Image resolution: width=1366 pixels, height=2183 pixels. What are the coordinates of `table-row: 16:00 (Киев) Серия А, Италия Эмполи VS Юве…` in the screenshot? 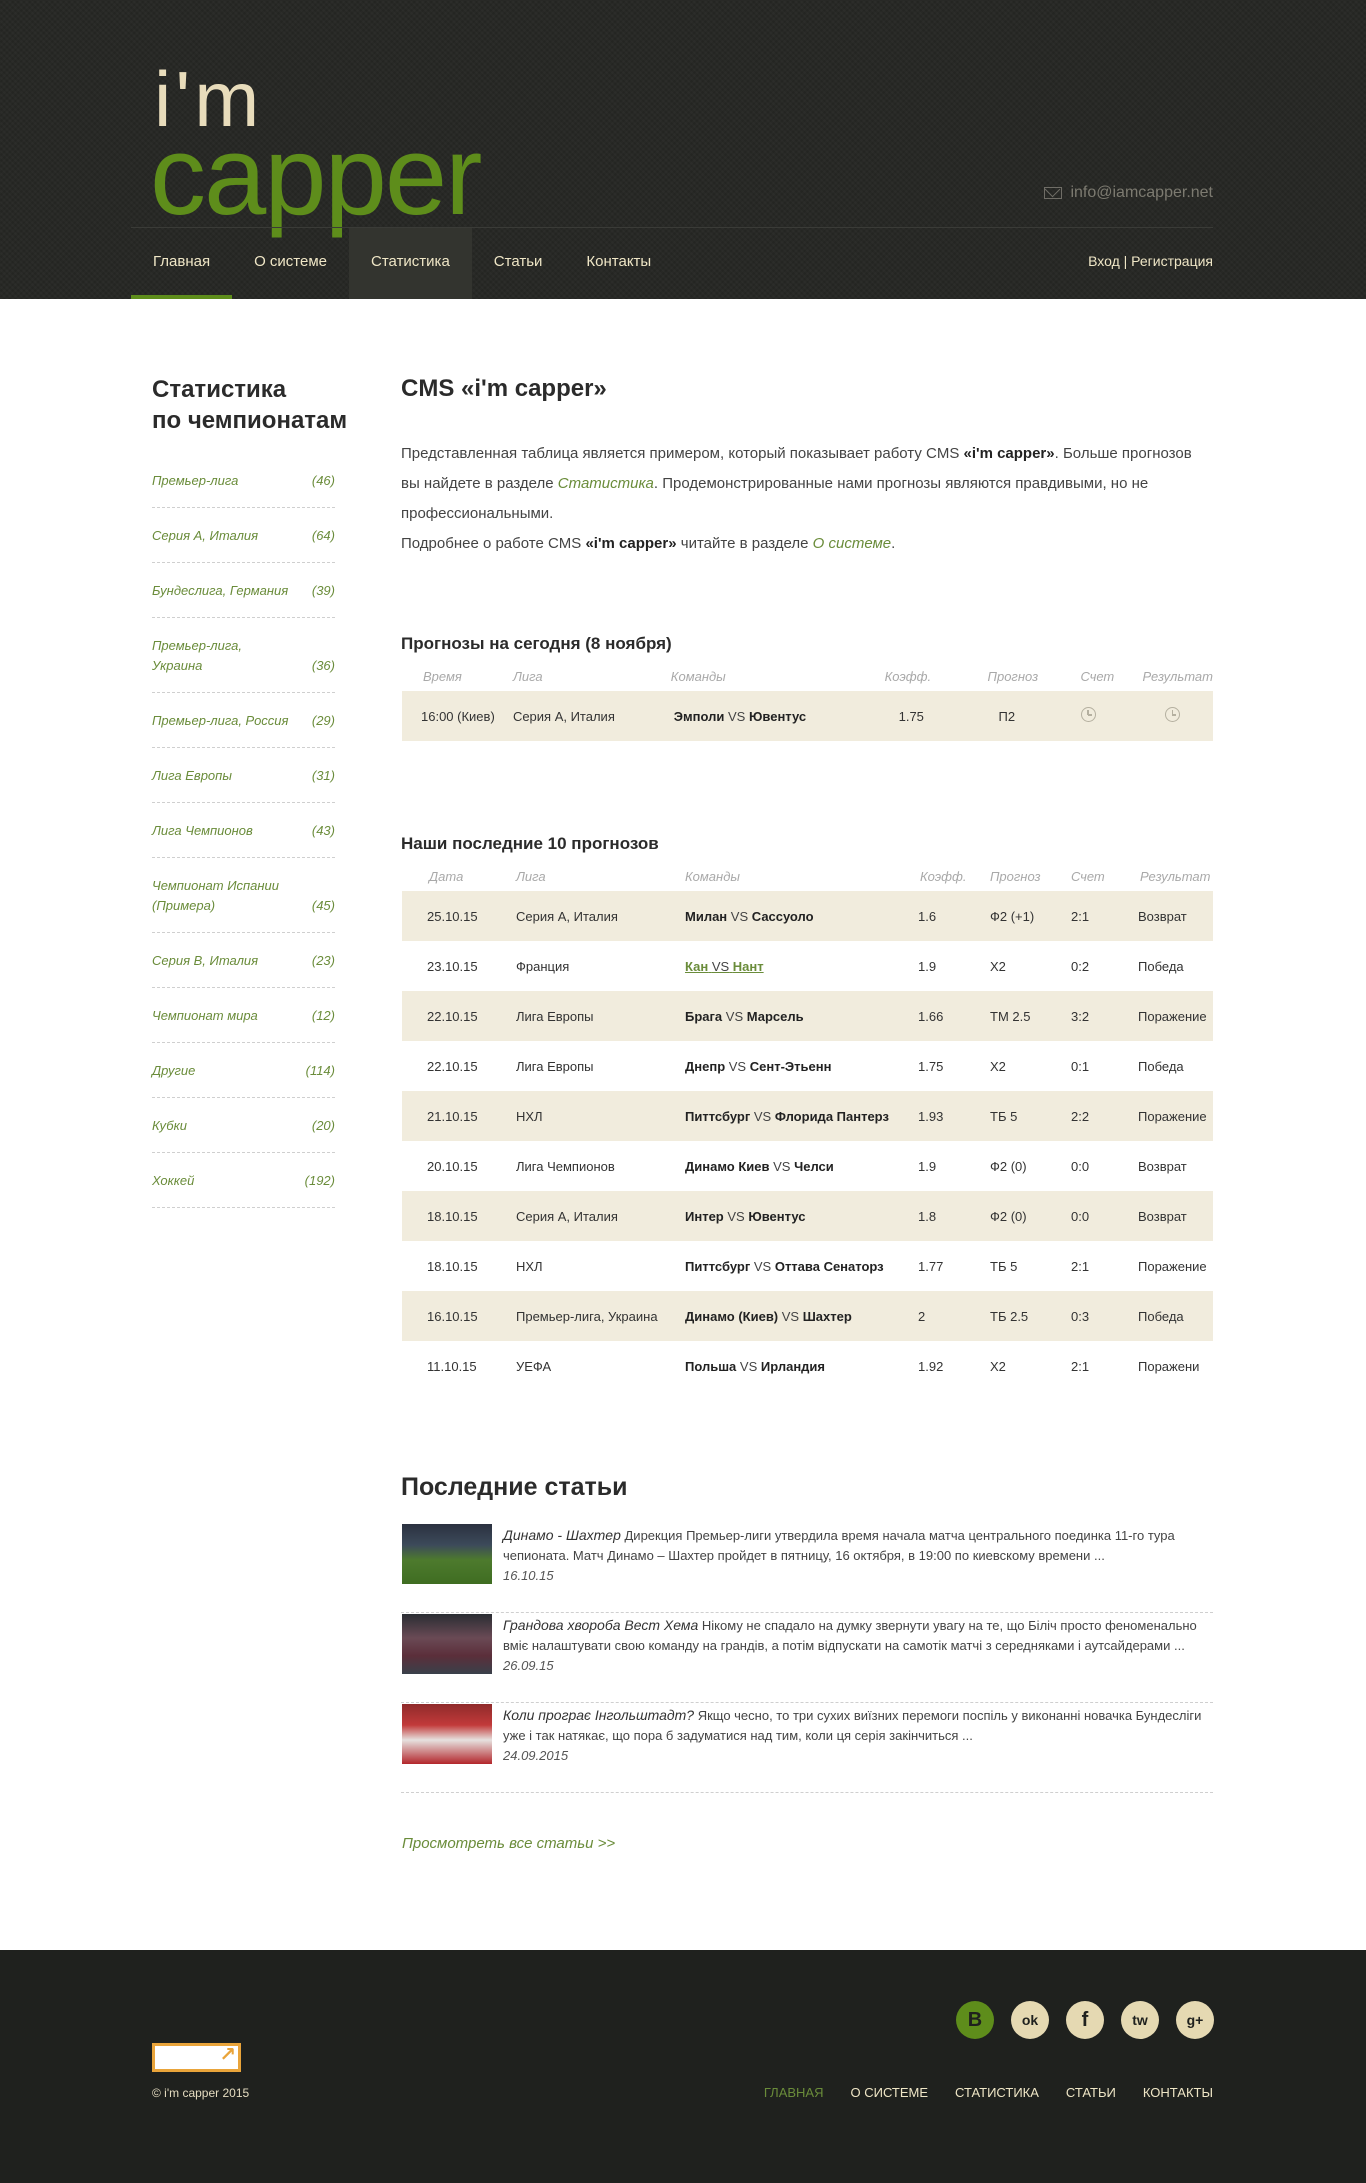 It's located at (807, 716).